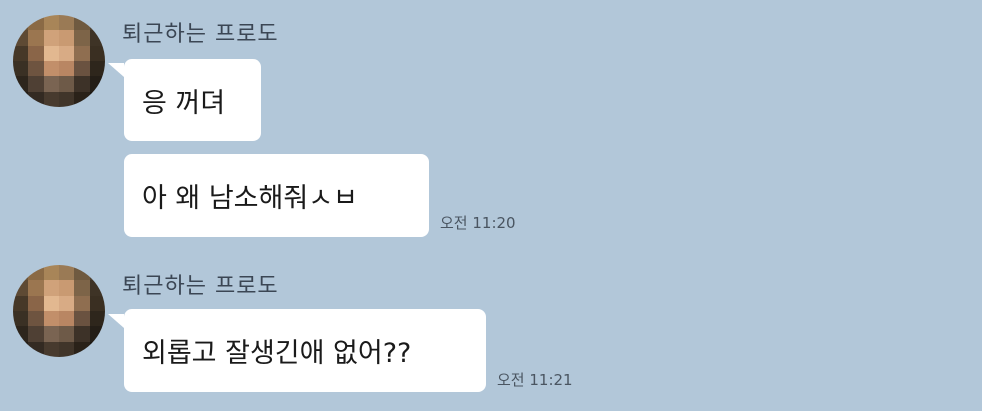 This screenshot has width=982, height=411. I want to click on message-text: 외롭고 잘생긴애 없어??, so click(277, 353).